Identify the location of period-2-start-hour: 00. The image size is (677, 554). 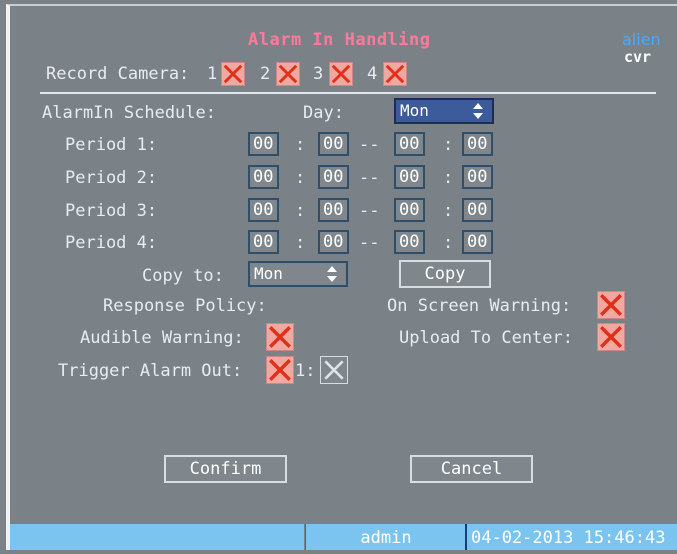
(263, 177).